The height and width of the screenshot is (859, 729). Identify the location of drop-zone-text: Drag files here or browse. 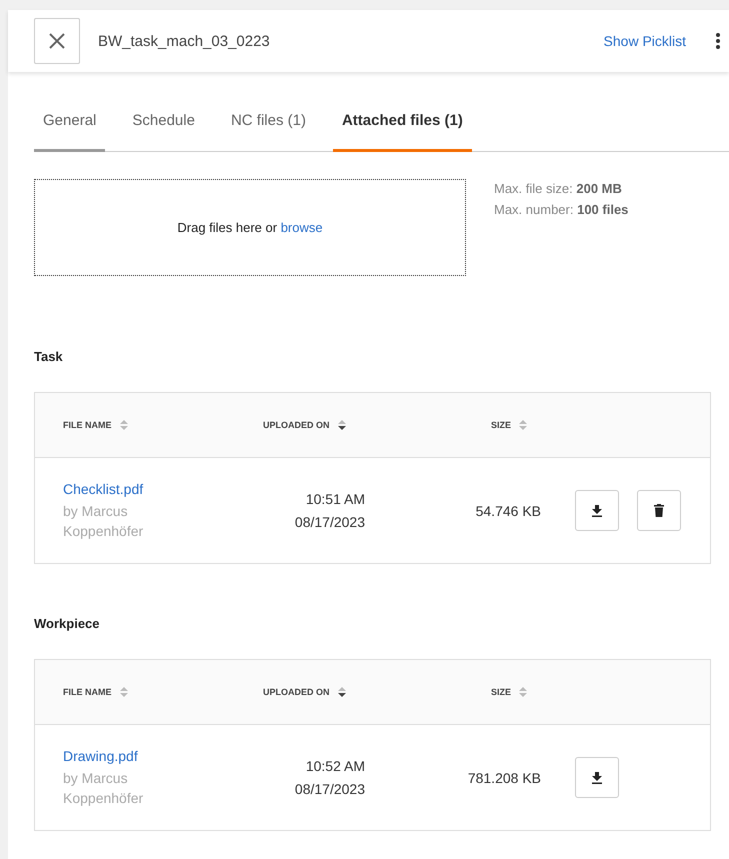
(250, 227).